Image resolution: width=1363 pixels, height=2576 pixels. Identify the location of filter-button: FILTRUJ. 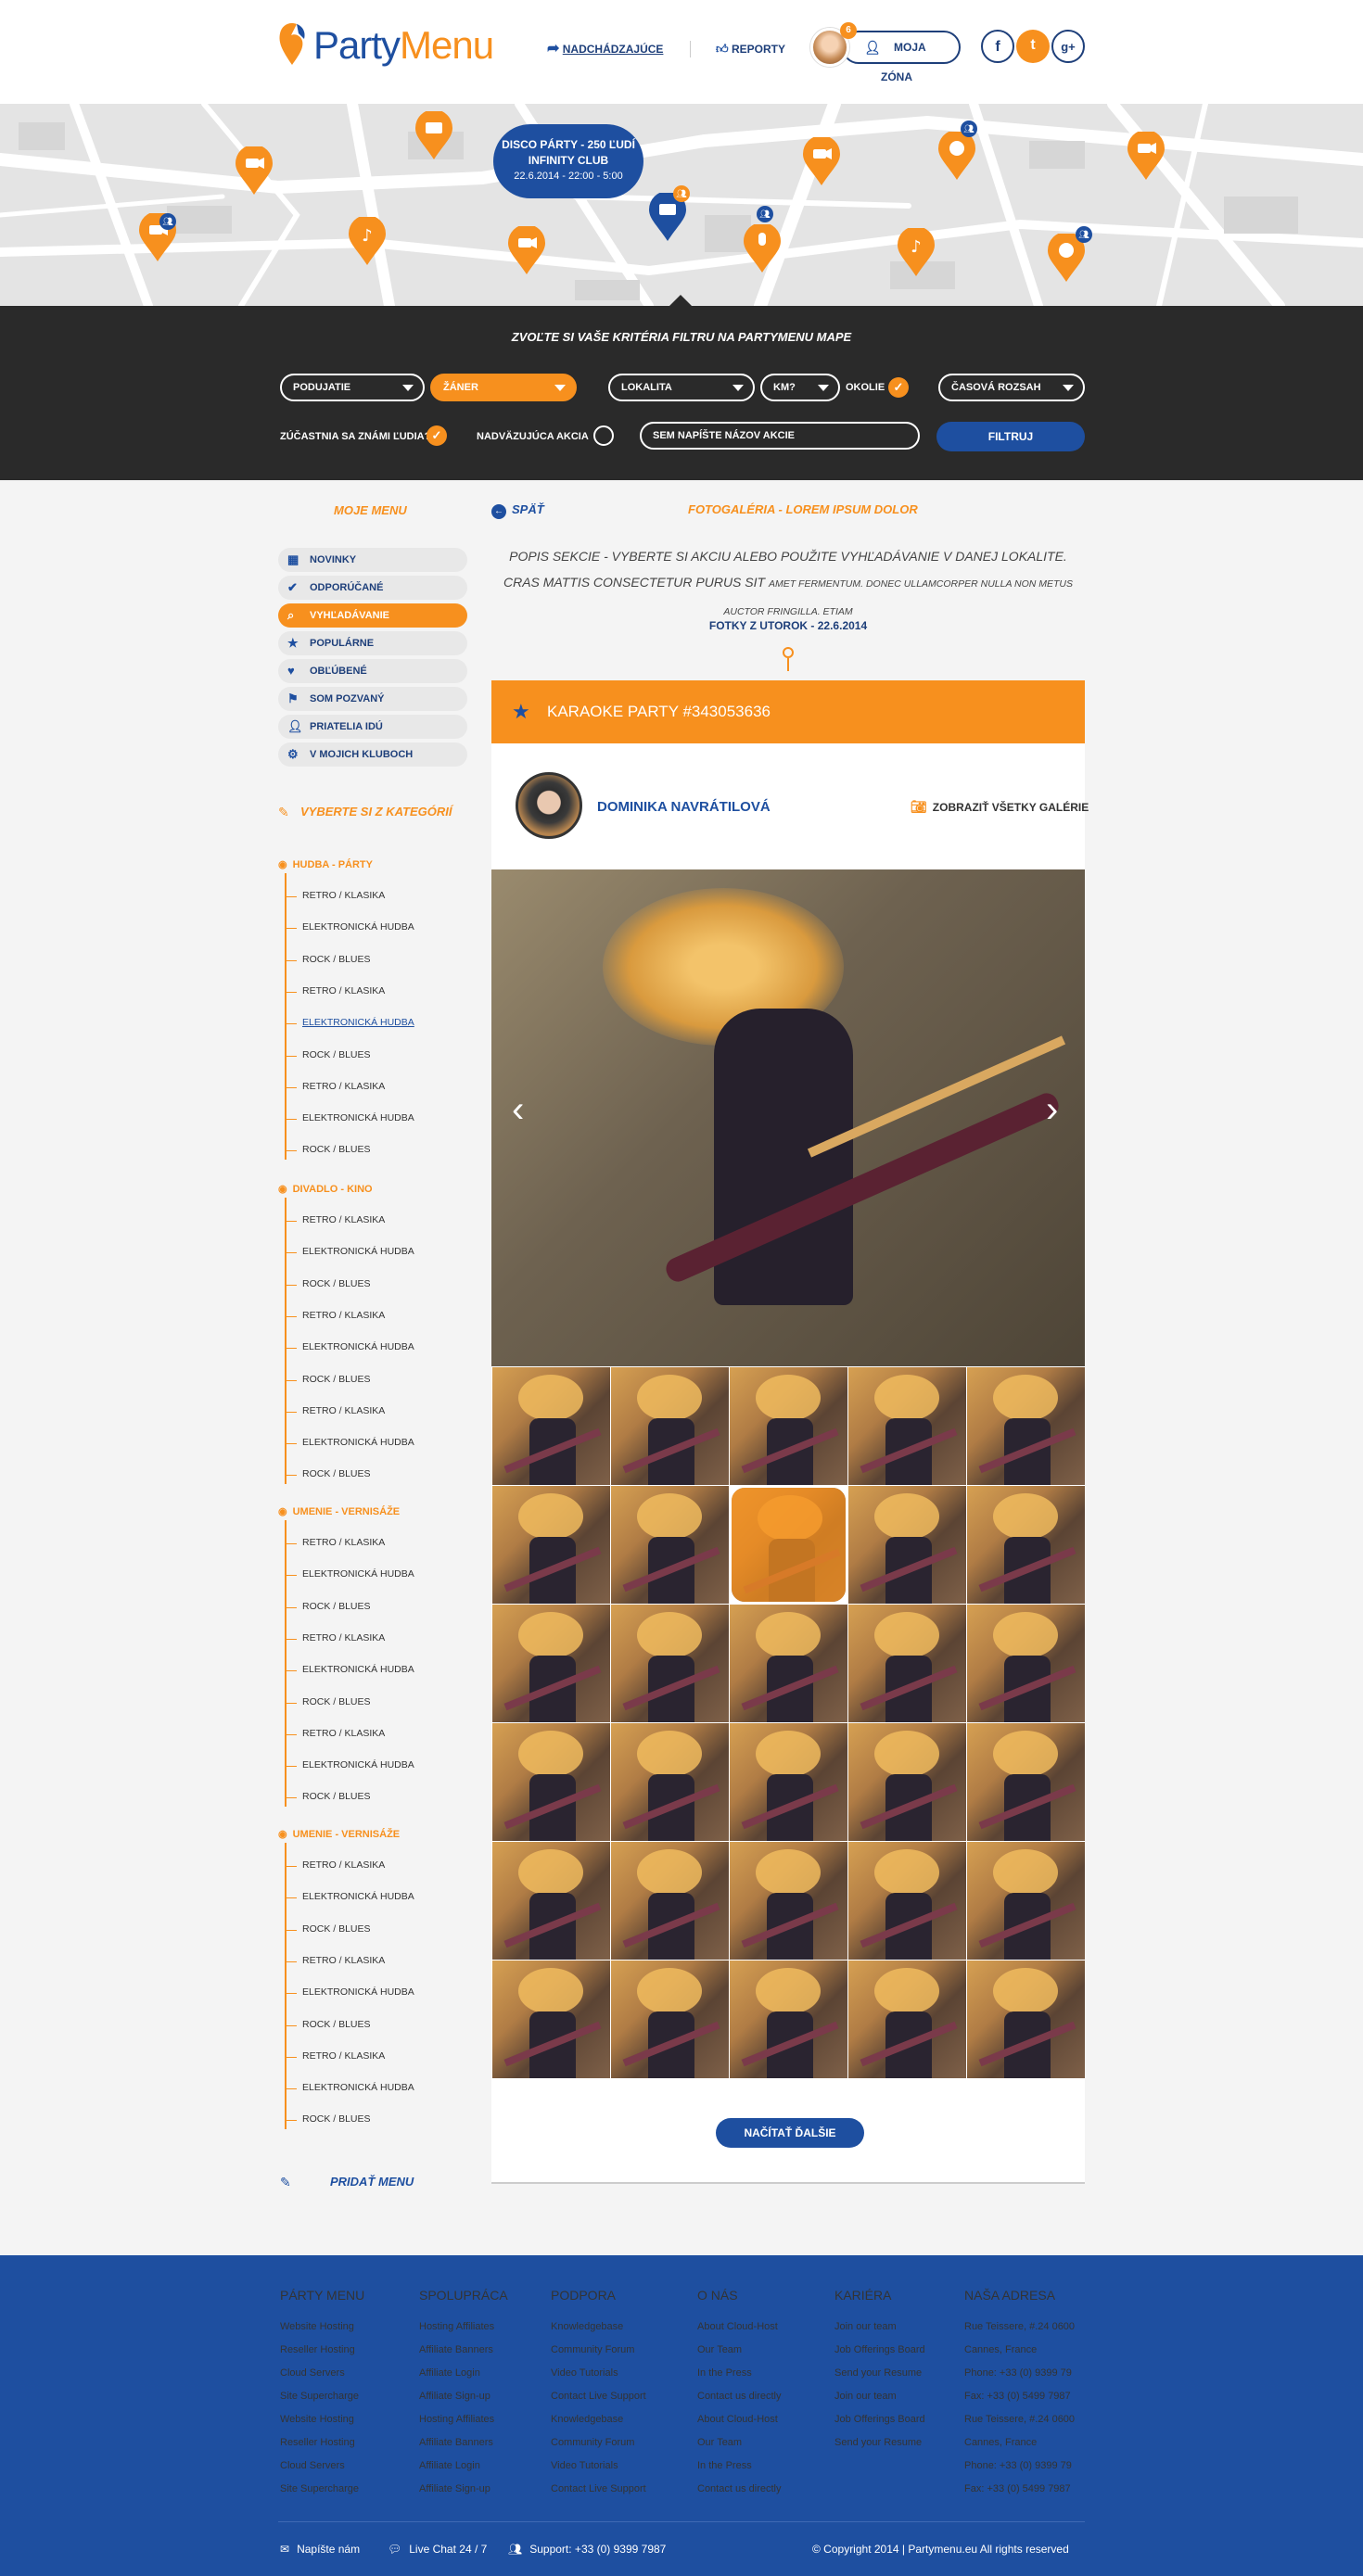
(1010, 436).